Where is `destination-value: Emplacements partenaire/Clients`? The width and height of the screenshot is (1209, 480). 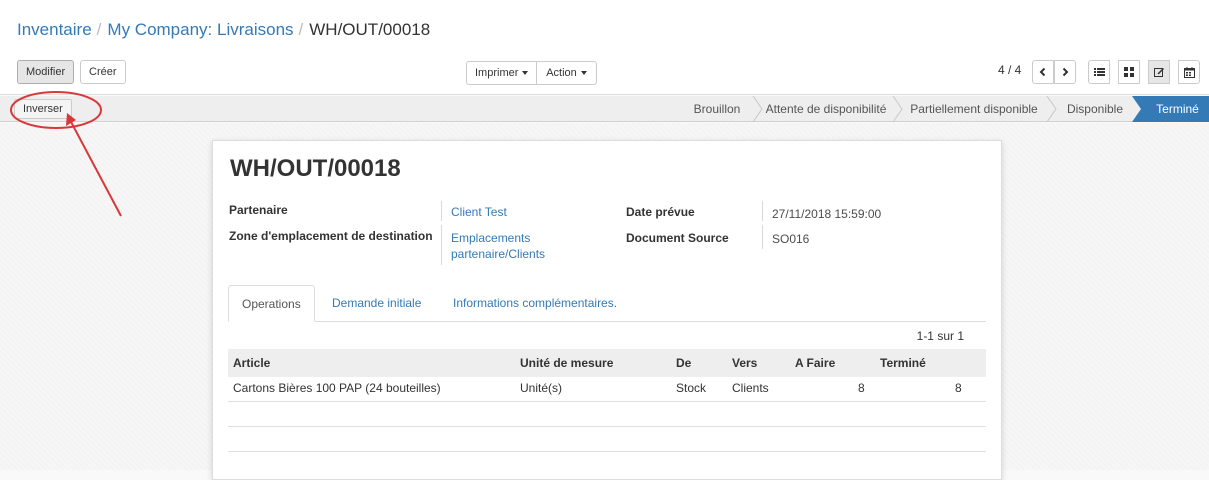 destination-value: Emplacements partenaire/Clients is located at coordinates (498, 246).